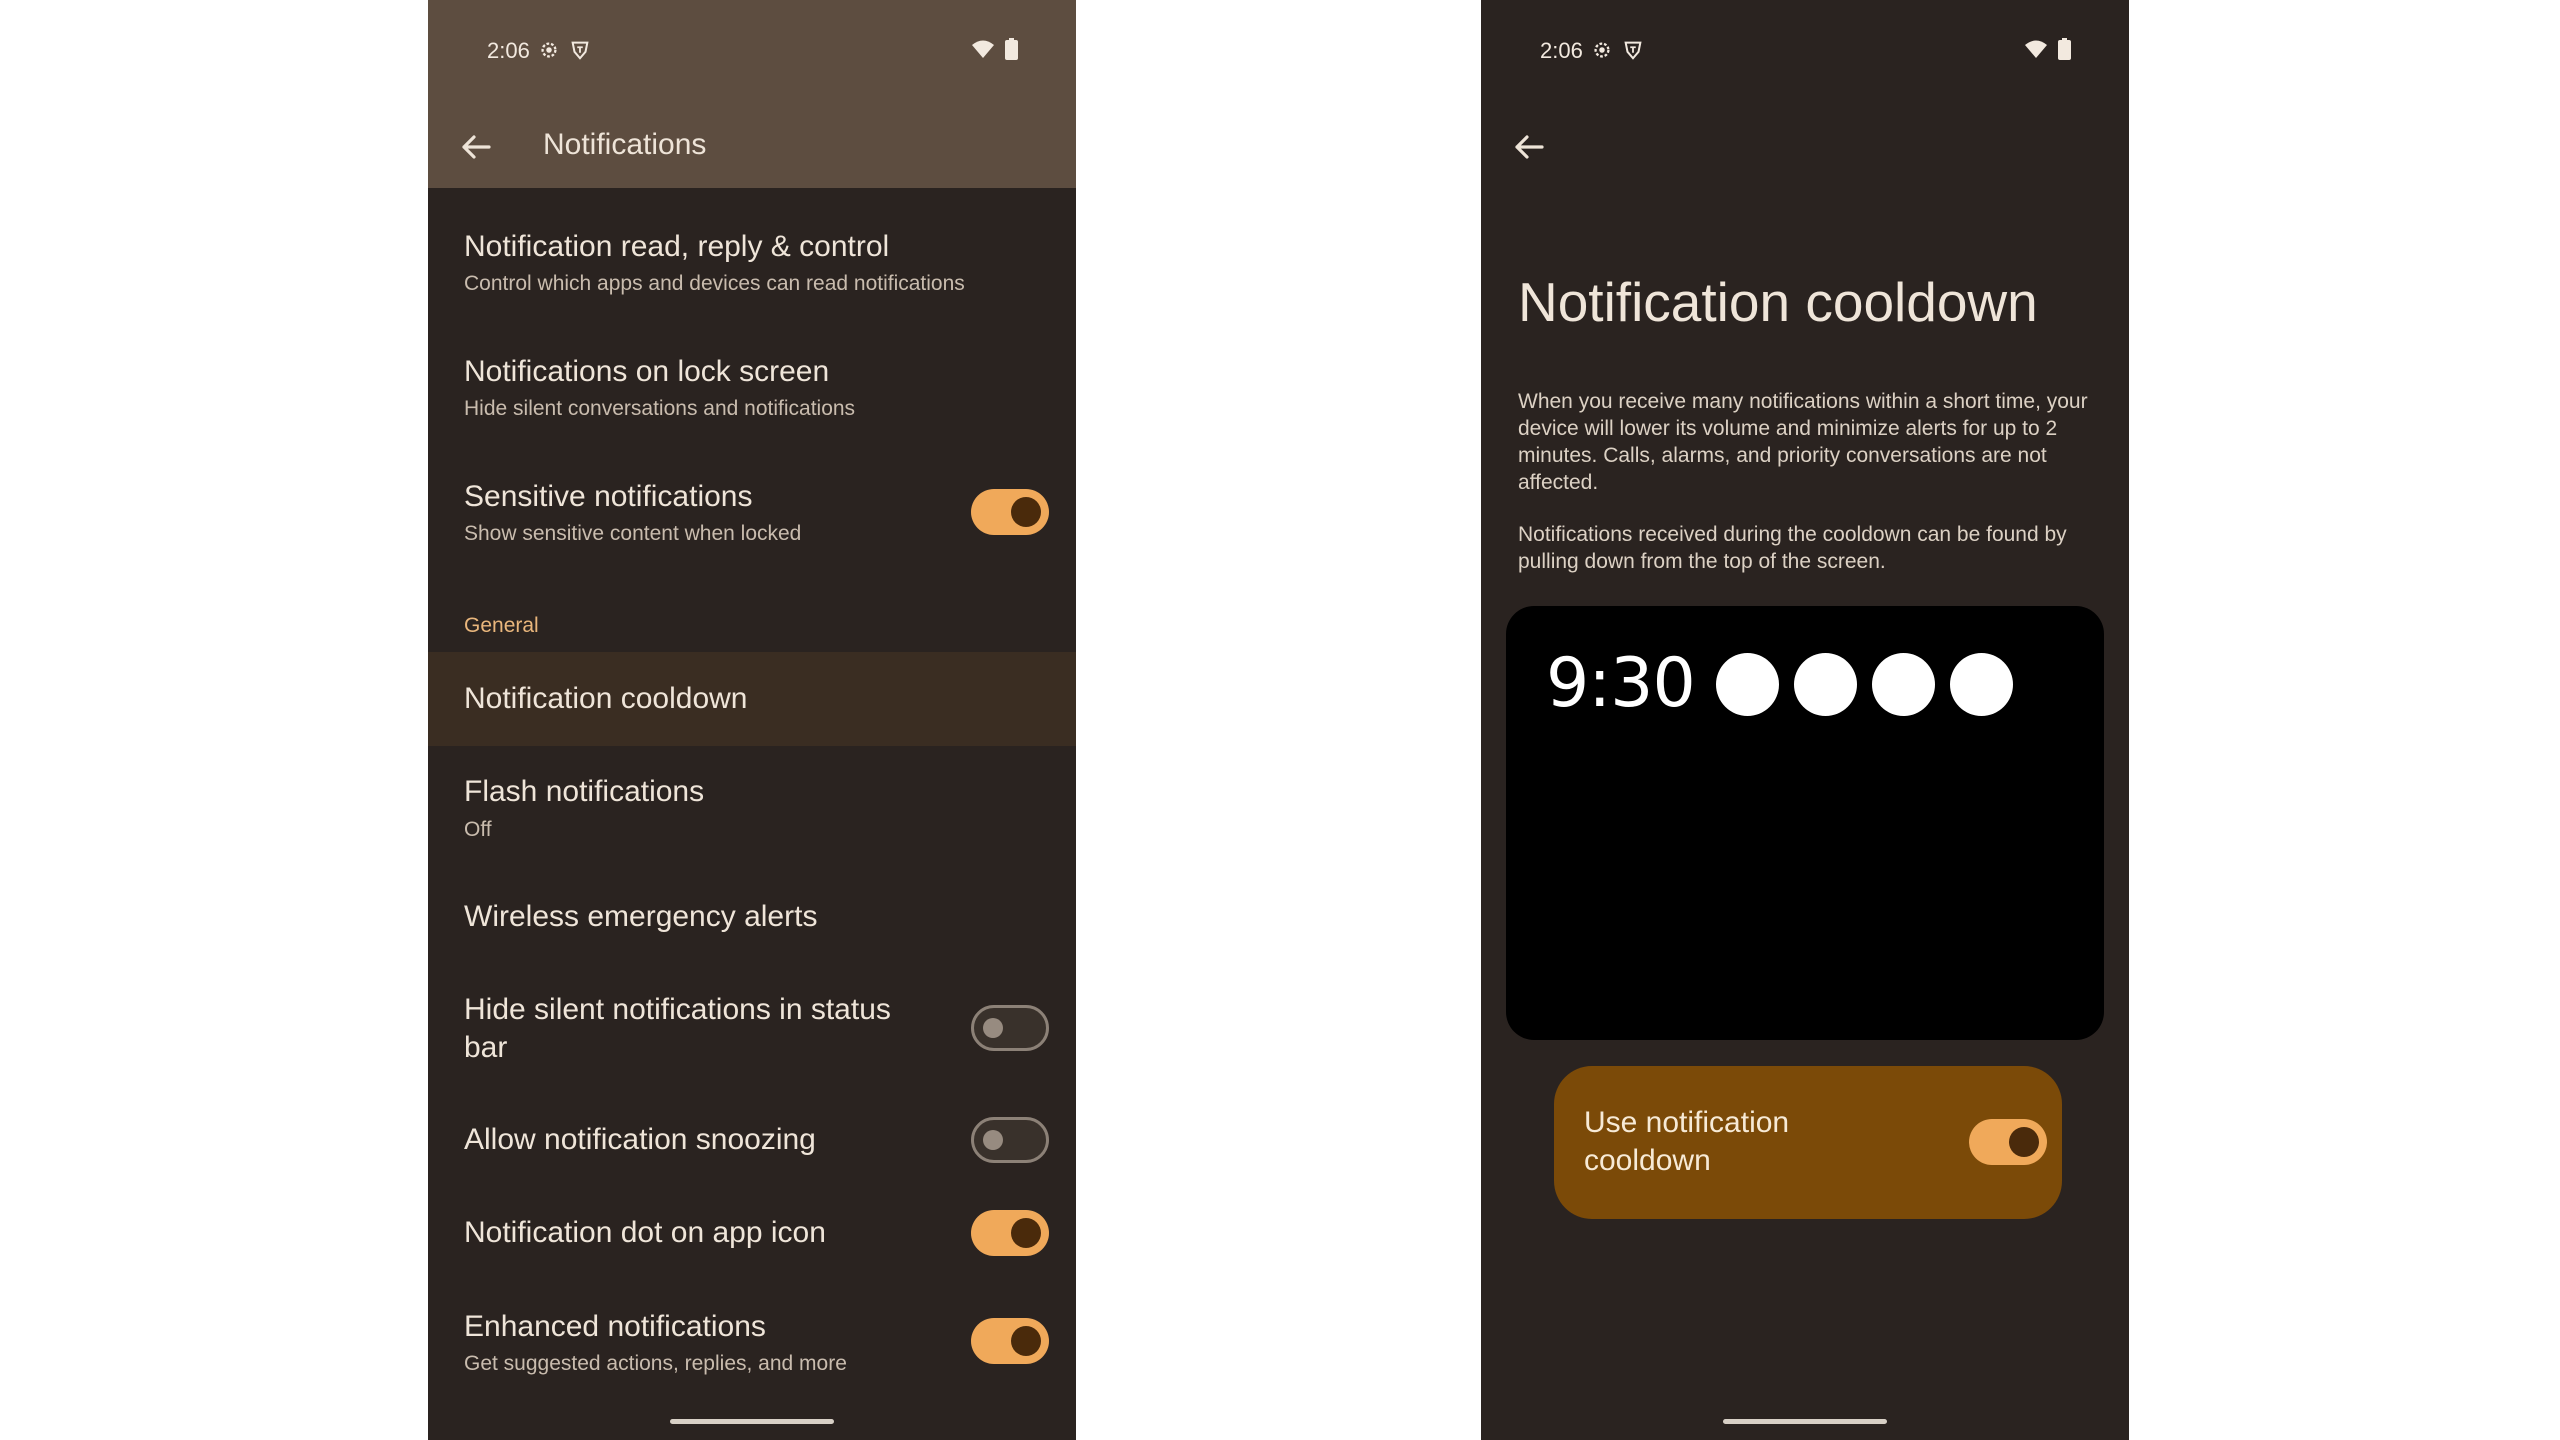  Describe the element at coordinates (608, 496) in the screenshot. I see `item-title: Sensitive notifications` at that location.